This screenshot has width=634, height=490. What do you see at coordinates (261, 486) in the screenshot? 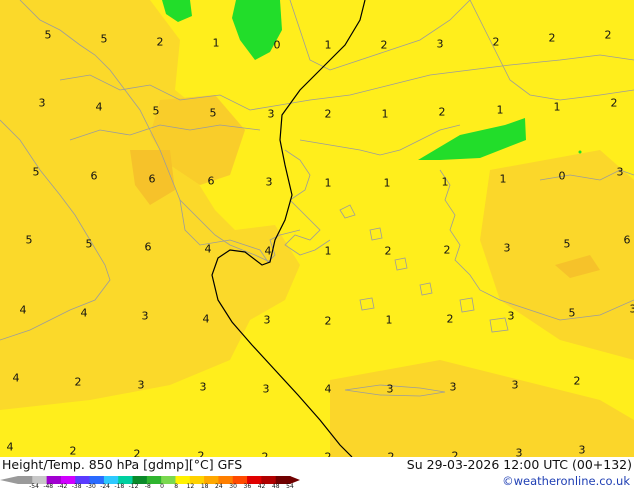
I see `scale-tick-label: 42` at bounding box center [261, 486].